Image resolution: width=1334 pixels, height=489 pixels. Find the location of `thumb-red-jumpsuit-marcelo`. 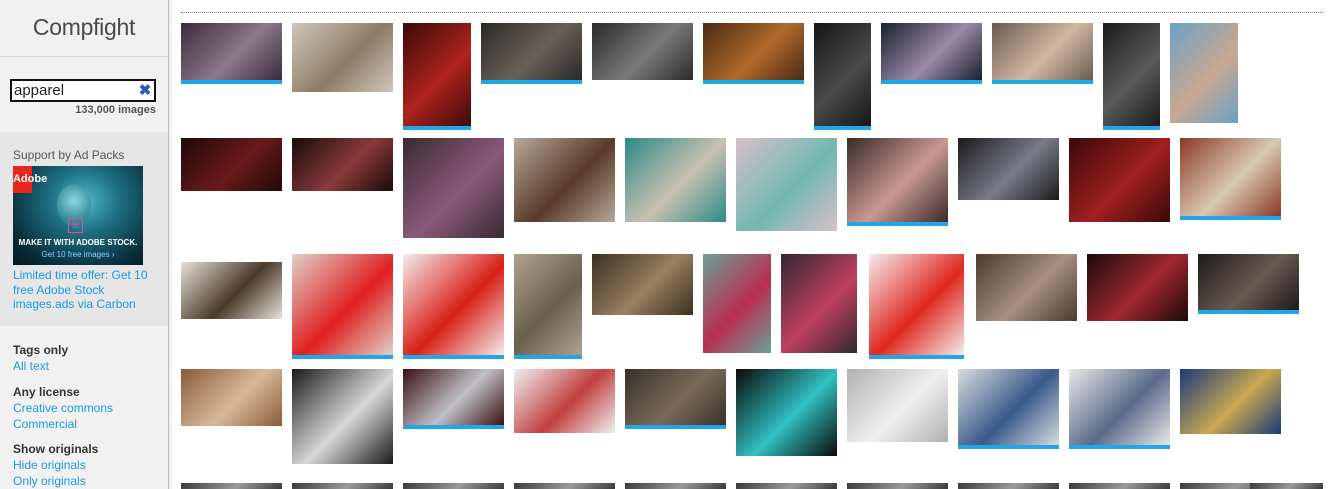

thumb-red-jumpsuit-marcelo is located at coordinates (342, 306).